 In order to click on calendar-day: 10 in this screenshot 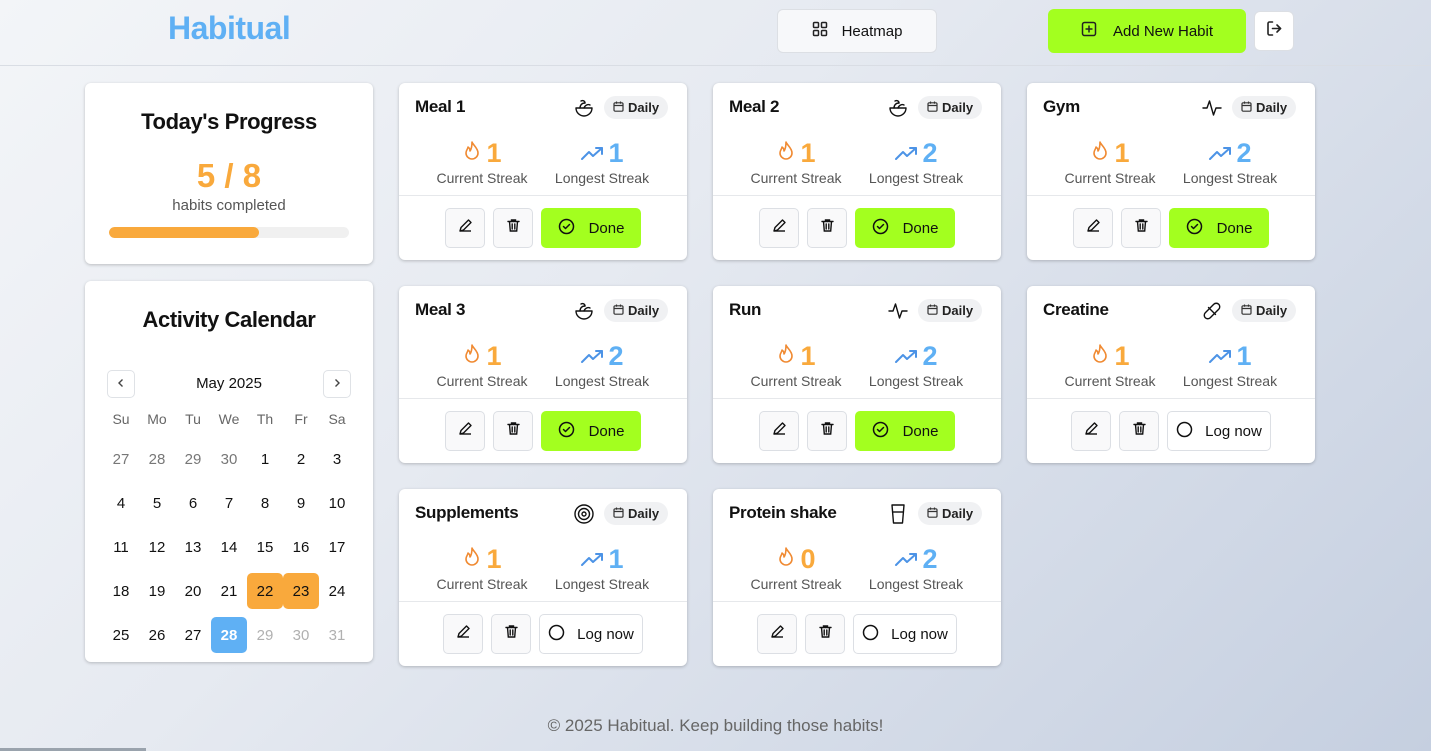, I will do `click(337, 503)`.